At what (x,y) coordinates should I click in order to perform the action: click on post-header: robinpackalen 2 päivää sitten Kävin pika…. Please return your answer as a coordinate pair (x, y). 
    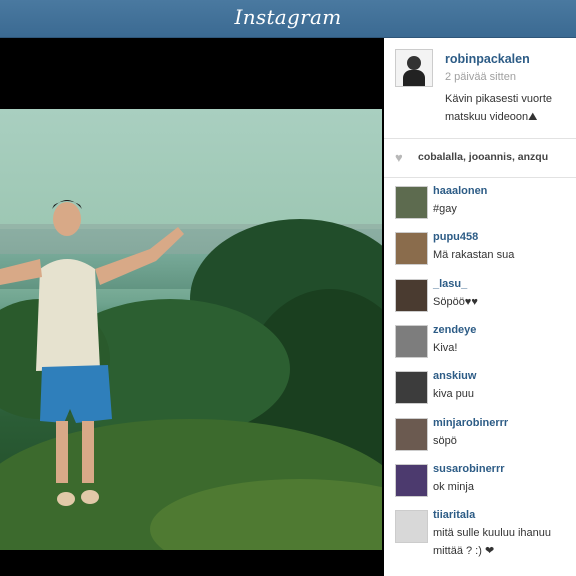
    Looking at the image, I should click on (480, 88).